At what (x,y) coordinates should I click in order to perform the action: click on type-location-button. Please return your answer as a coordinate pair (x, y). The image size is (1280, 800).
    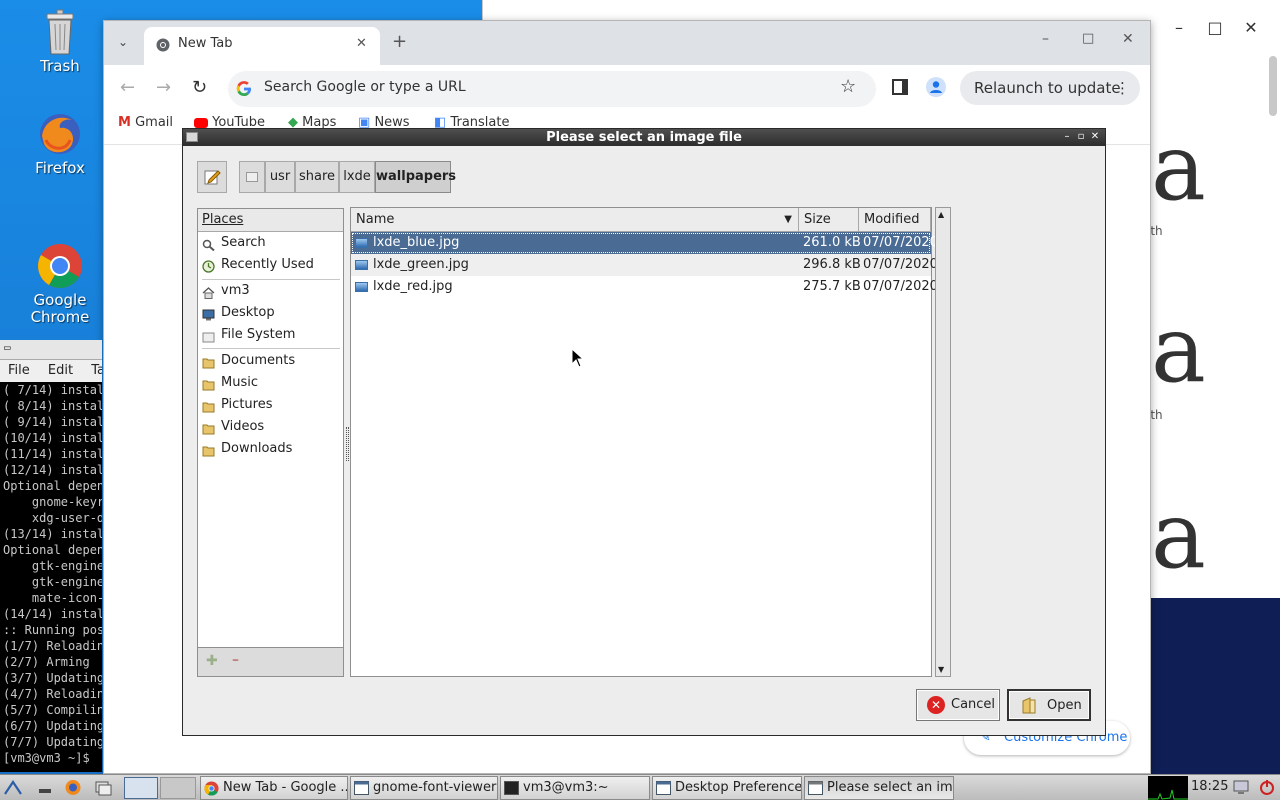
    Looking at the image, I should click on (212, 177).